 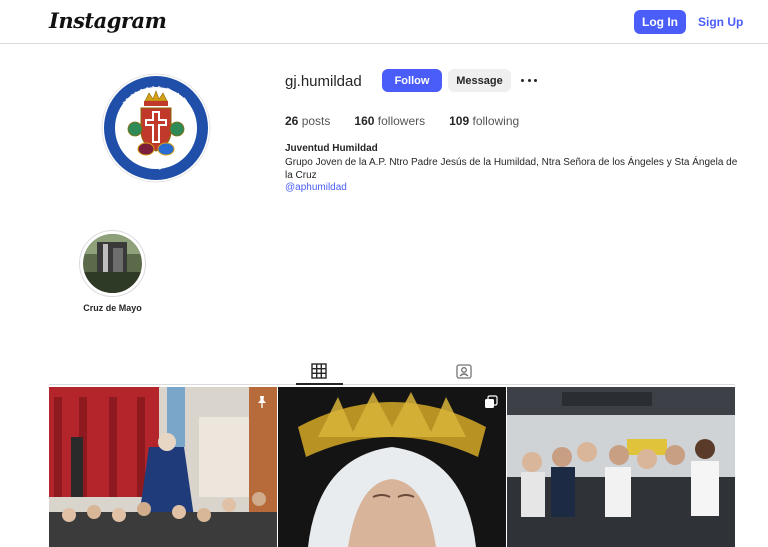 I want to click on tab-tagged, so click(x=464, y=371).